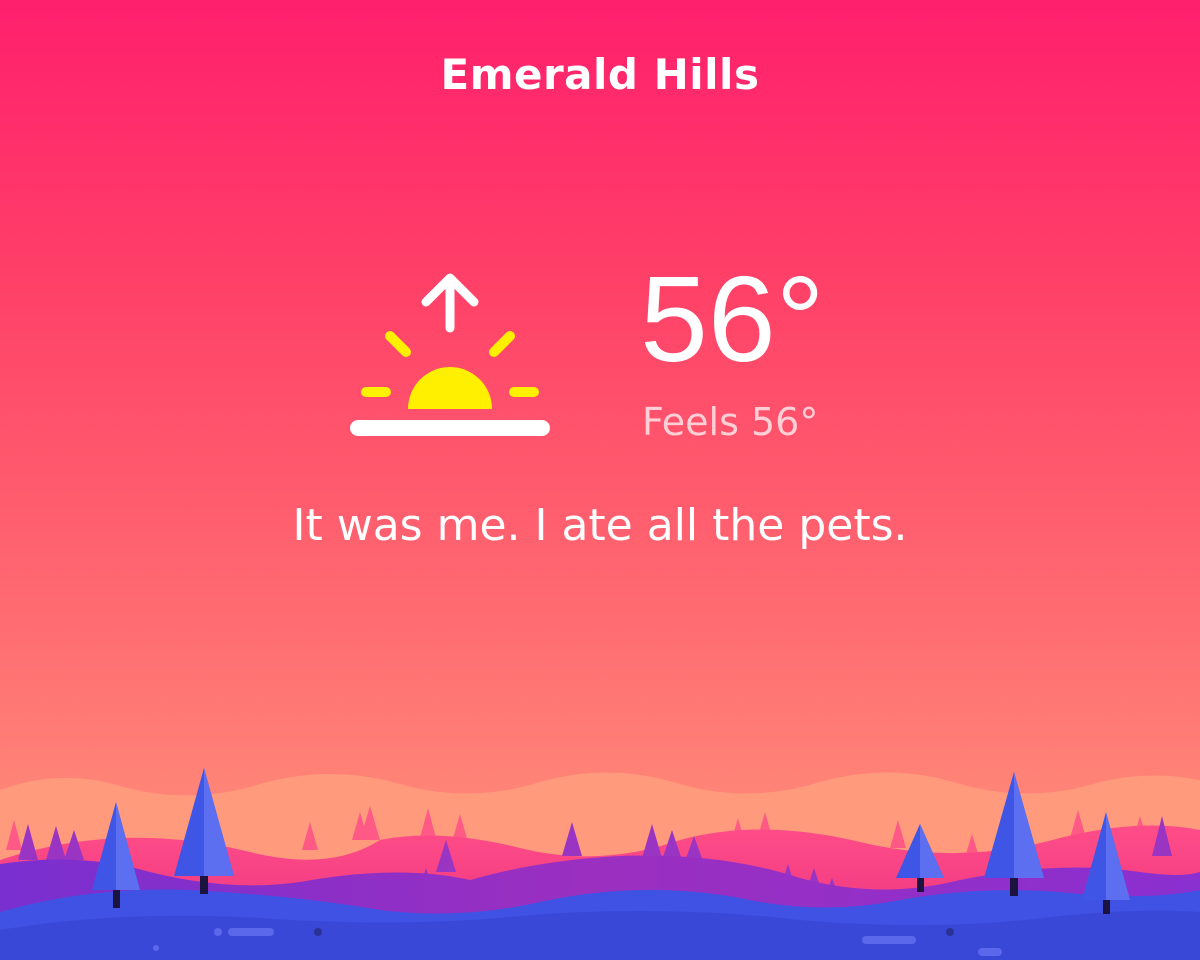 This screenshot has height=960, width=1200. I want to click on location-title: Emerald Hills, so click(600, 74).